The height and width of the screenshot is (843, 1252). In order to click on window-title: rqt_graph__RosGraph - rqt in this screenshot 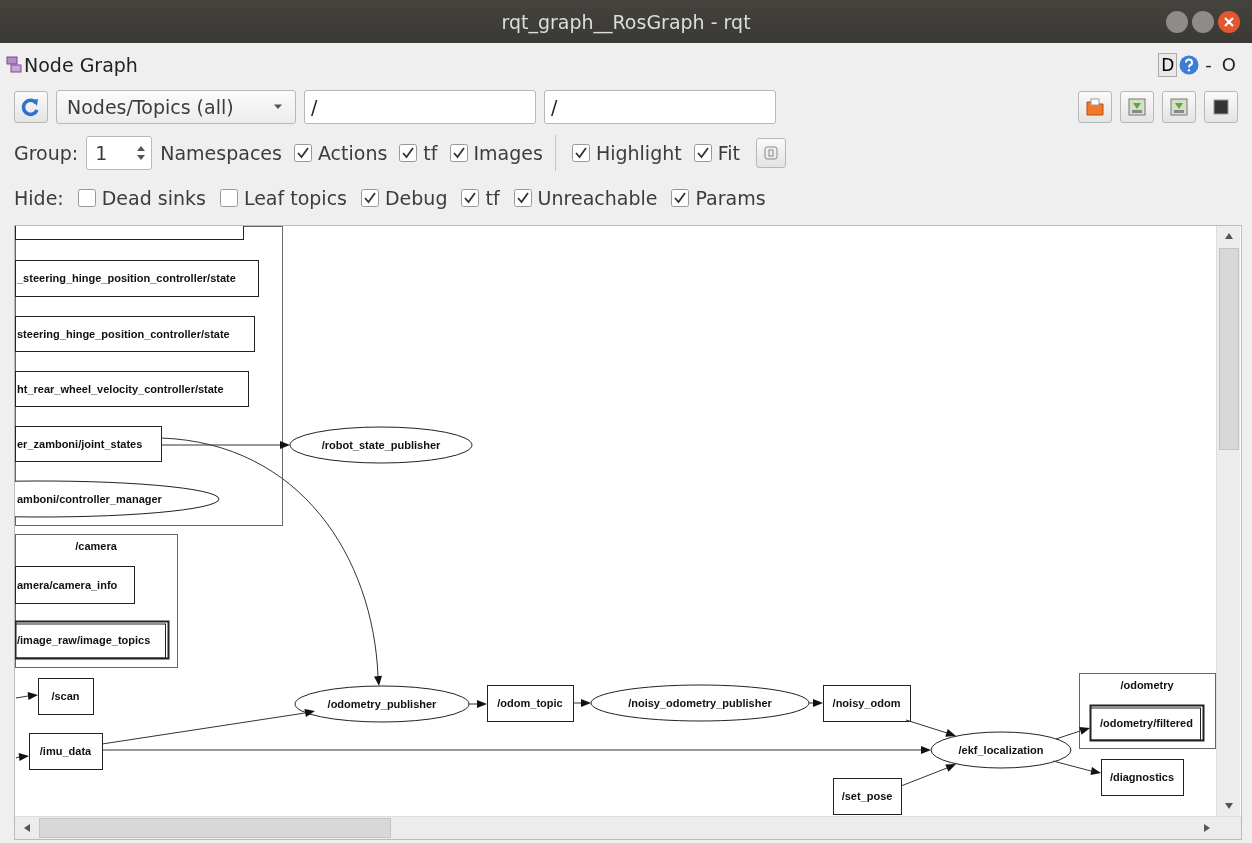, I will do `click(626, 21)`.